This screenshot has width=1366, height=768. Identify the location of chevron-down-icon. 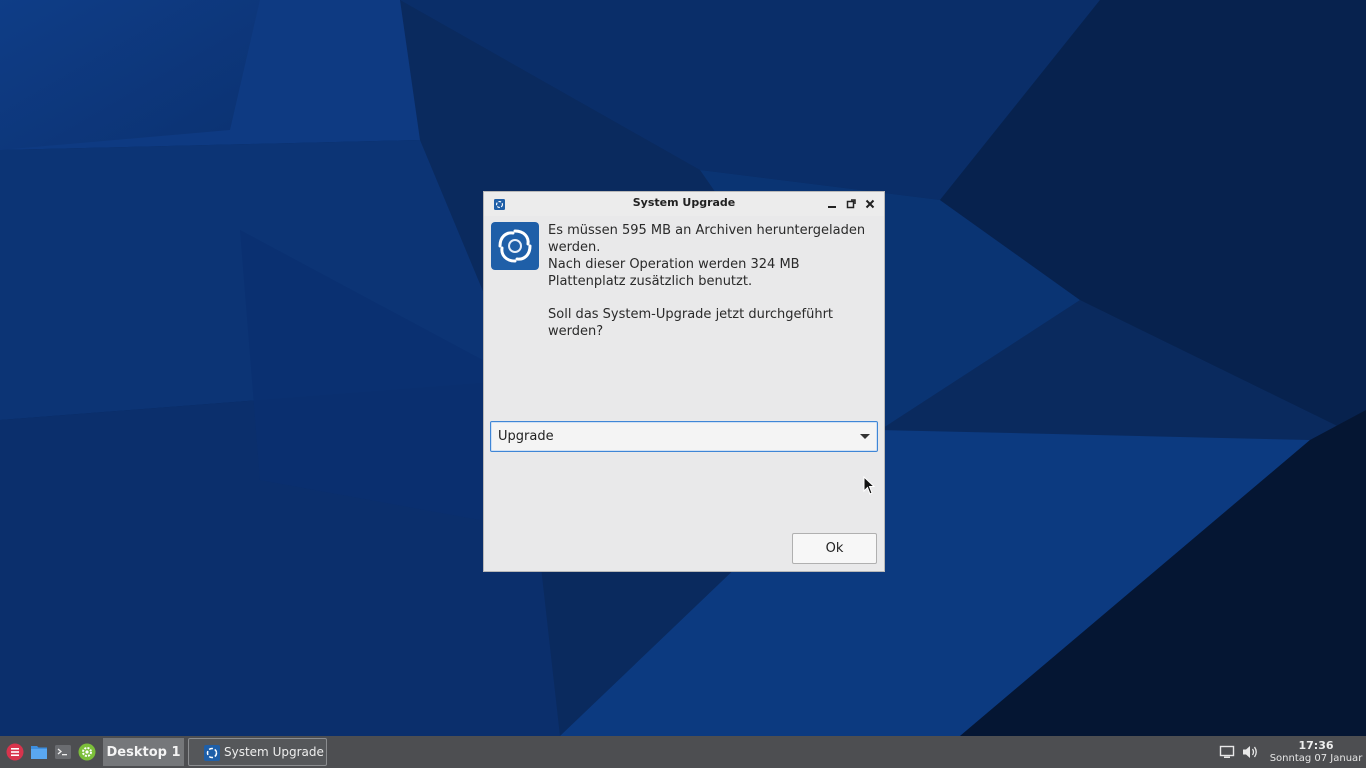
(865, 436).